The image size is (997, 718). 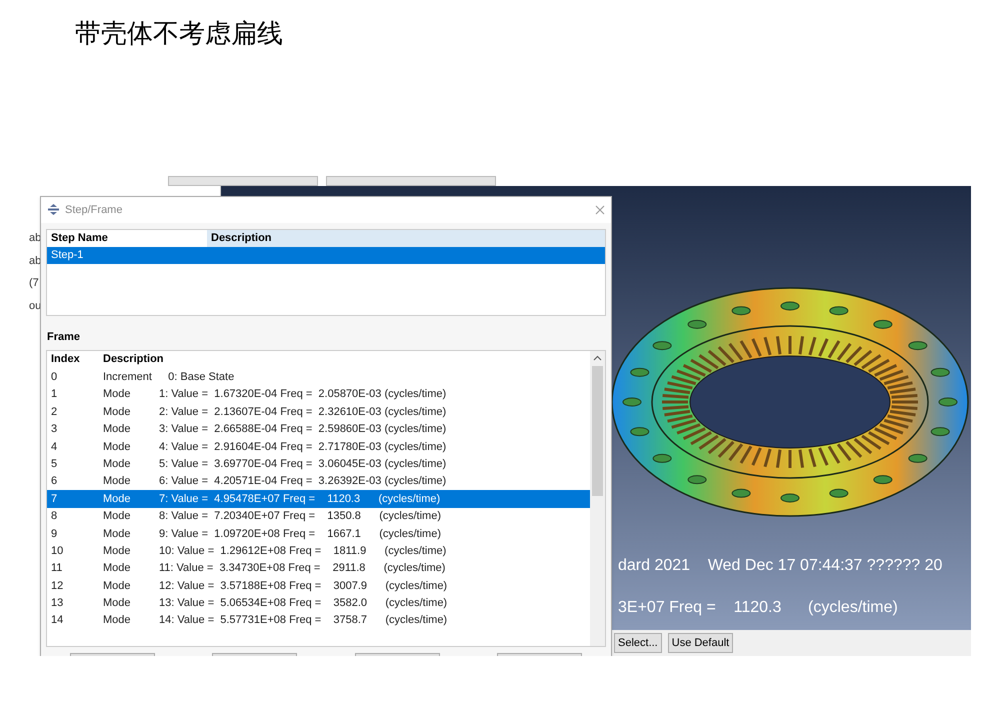 What do you see at coordinates (73, 429) in the screenshot?
I see `index-cell: 3` at bounding box center [73, 429].